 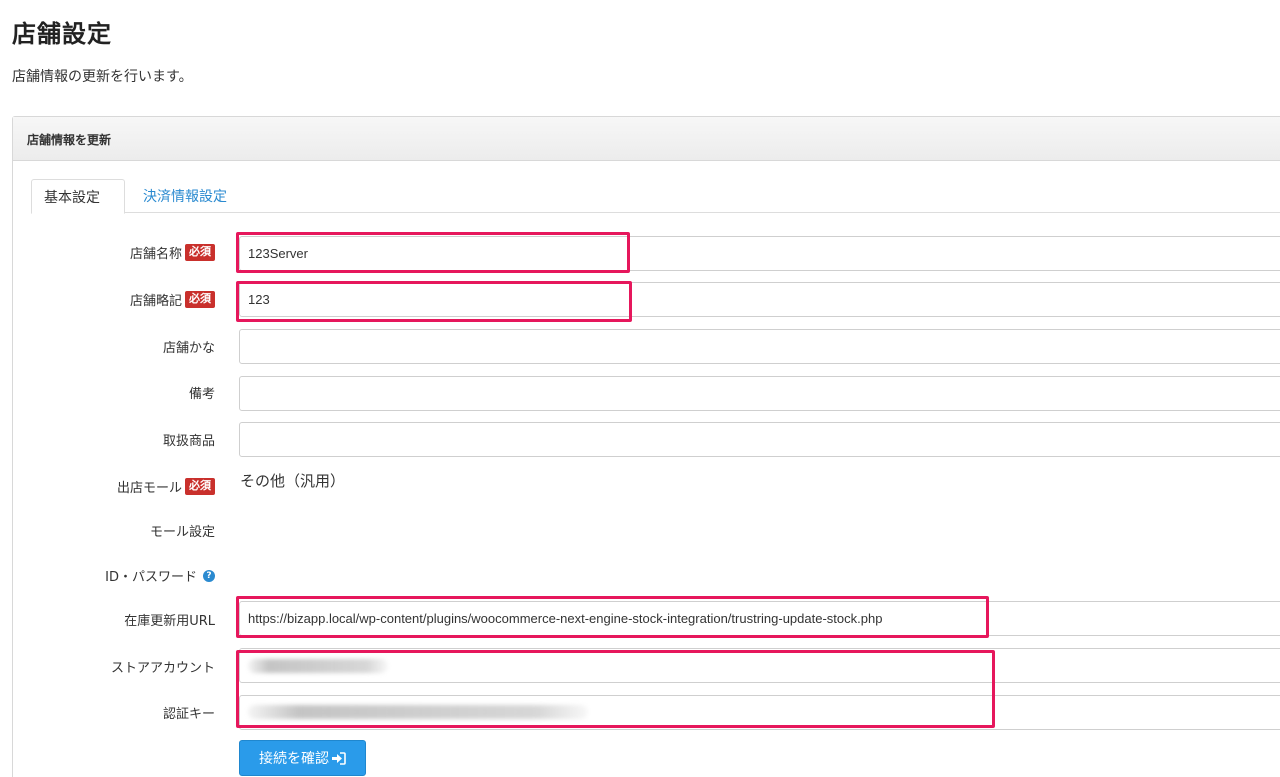 I want to click on tab-bar: 基本設定 決済情報設定, so click(x=655, y=196).